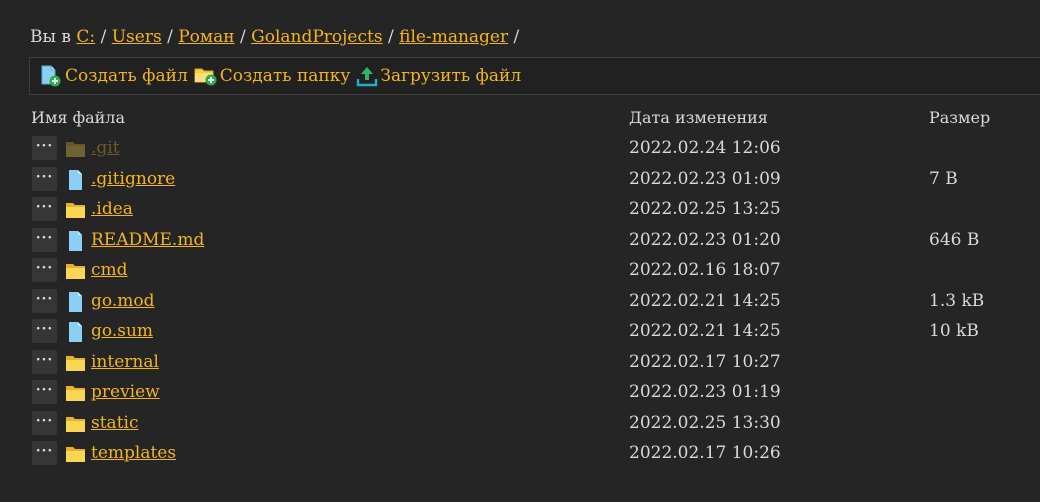 Image resolution: width=1040 pixels, height=502 pixels. I want to click on new-file-icon, so click(51, 76).